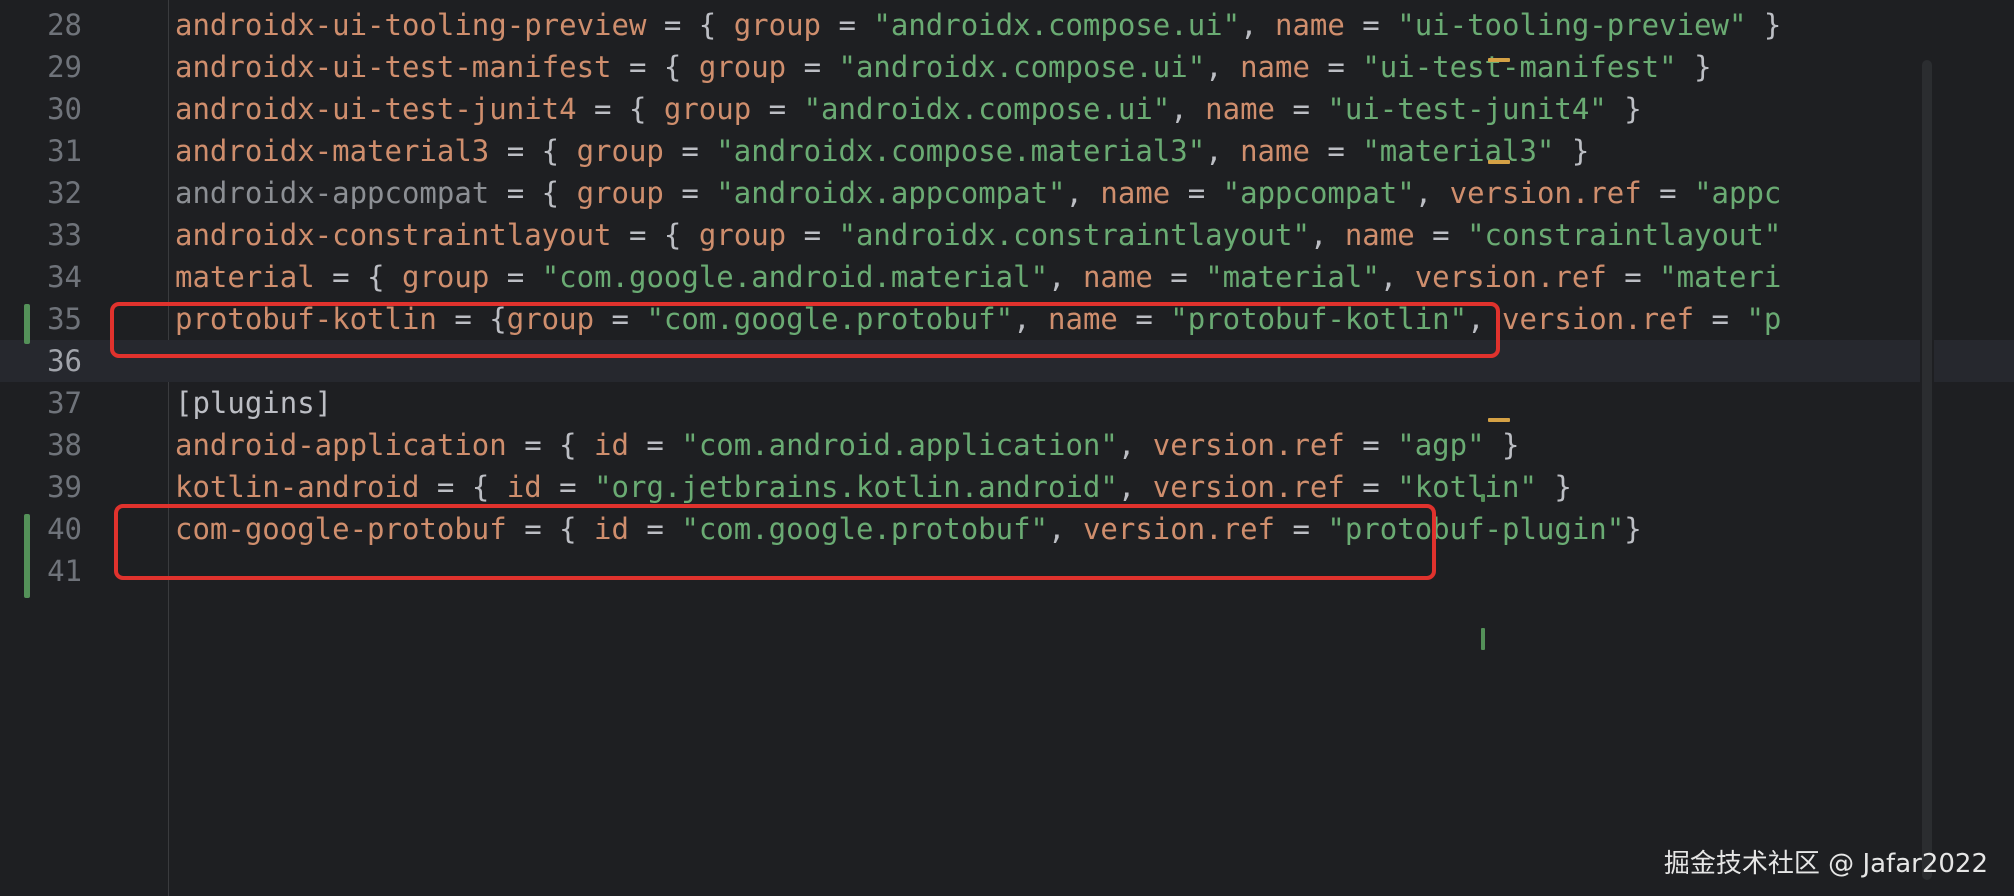 Image resolution: width=2014 pixels, height=896 pixels. I want to click on toml-key: id, so click(524, 487).